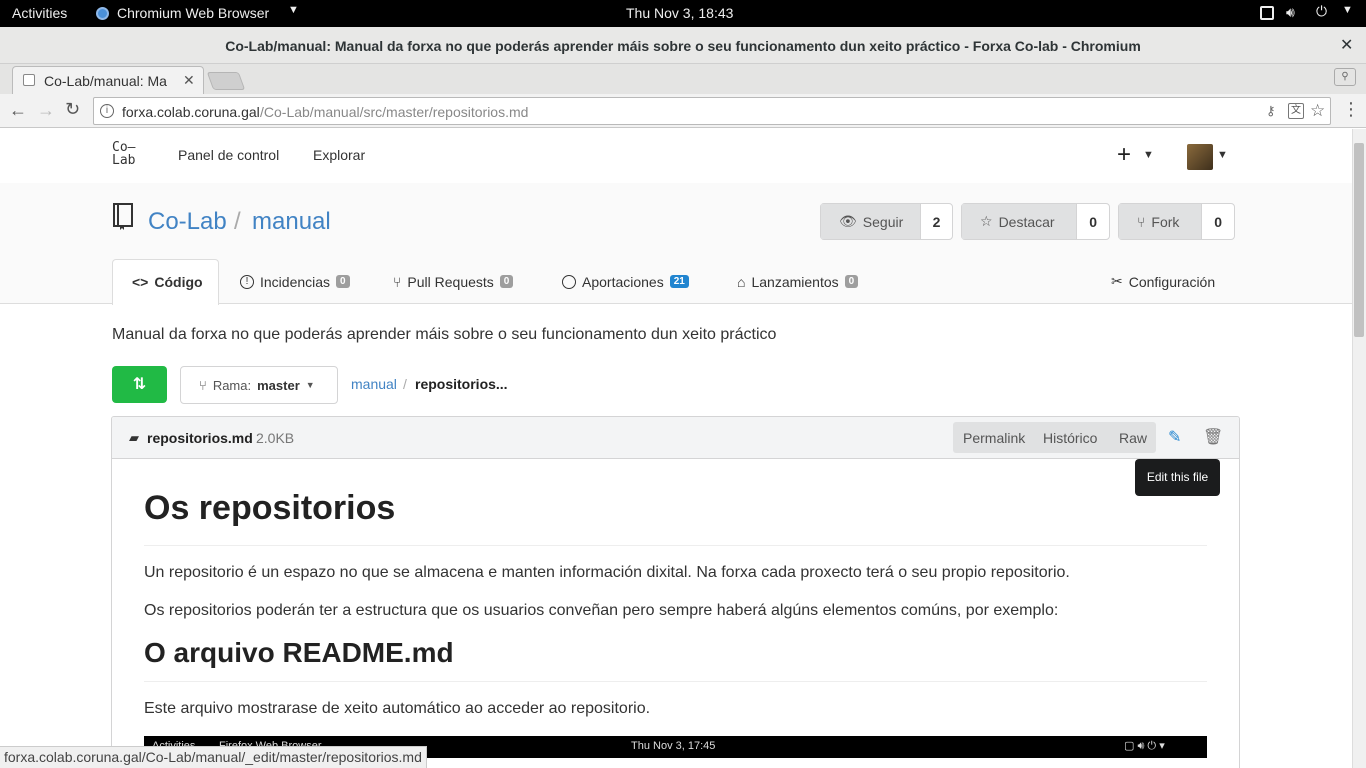  What do you see at coordinates (741, 281) in the screenshot?
I see `tag-icon: ⌂` at bounding box center [741, 281].